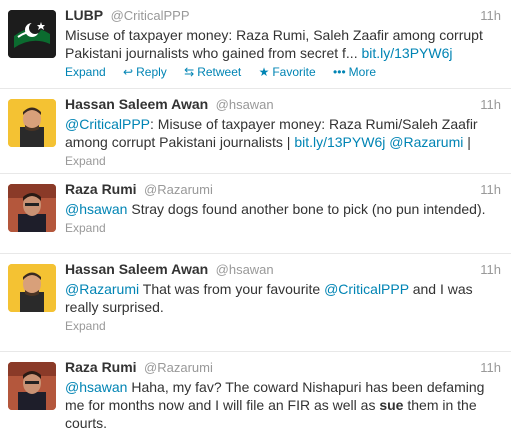  I want to click on favorite-button: ★ Favorite, so click(287, 72).